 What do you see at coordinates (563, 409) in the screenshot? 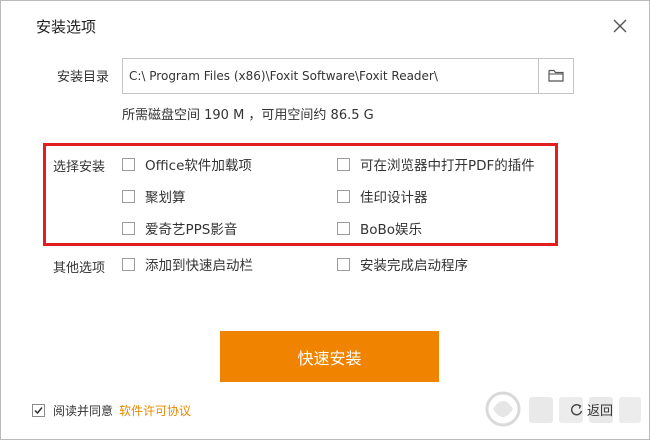
I see `watermark-logo-icon` at bounding box center [563, 409].